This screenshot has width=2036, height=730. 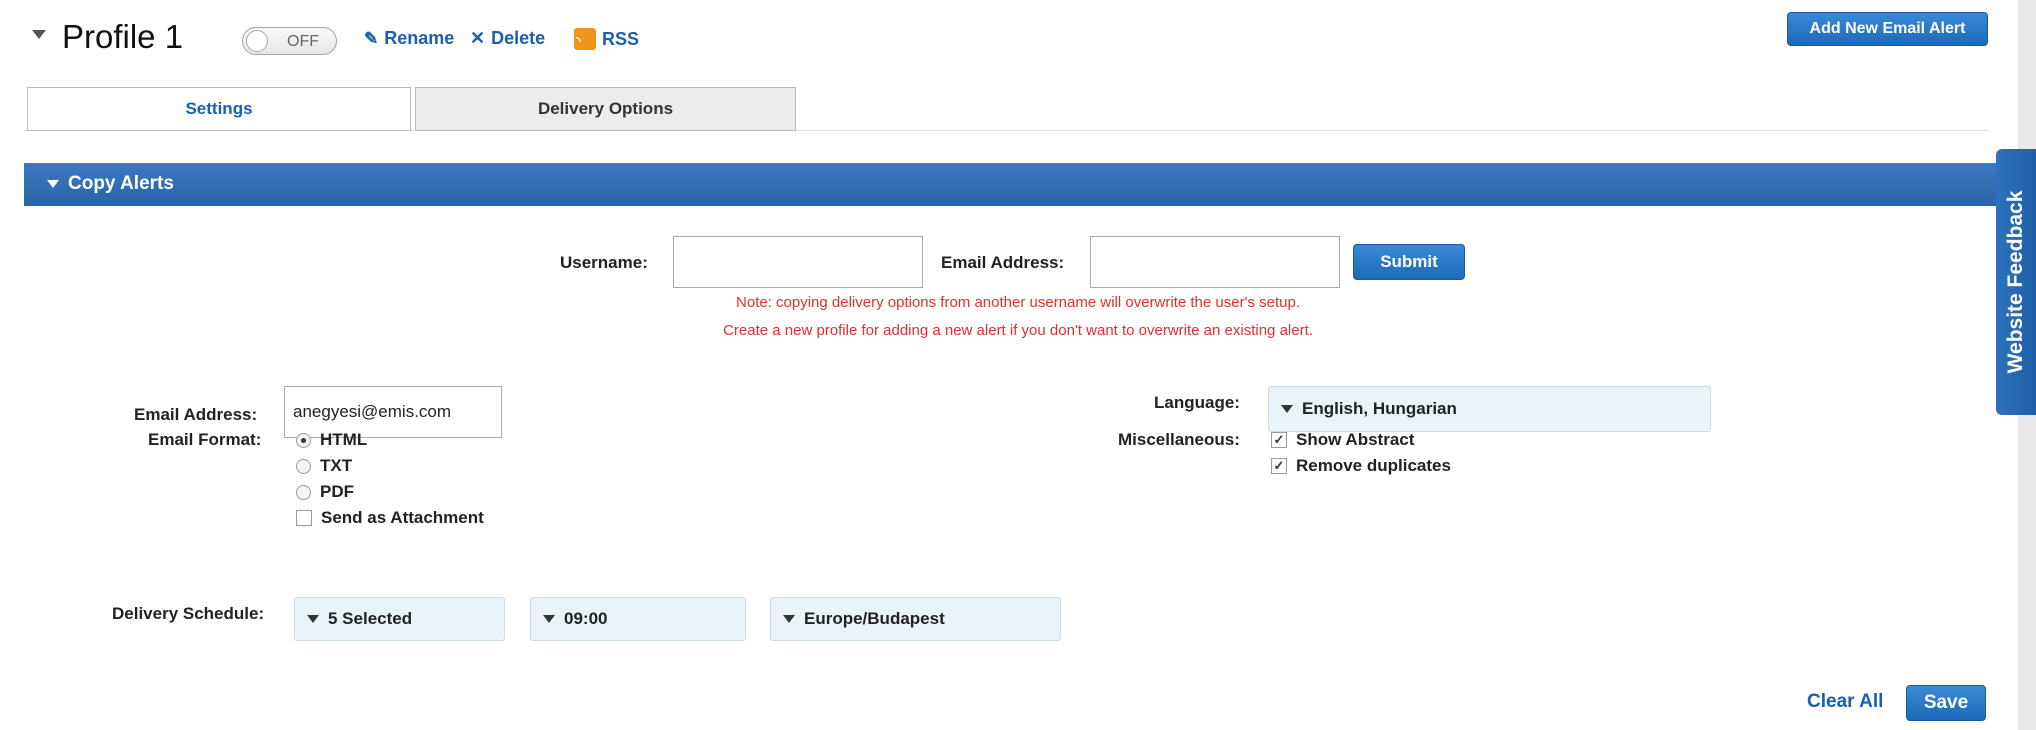 I want to click on copy-email-input, so click(x=1215, y=262).